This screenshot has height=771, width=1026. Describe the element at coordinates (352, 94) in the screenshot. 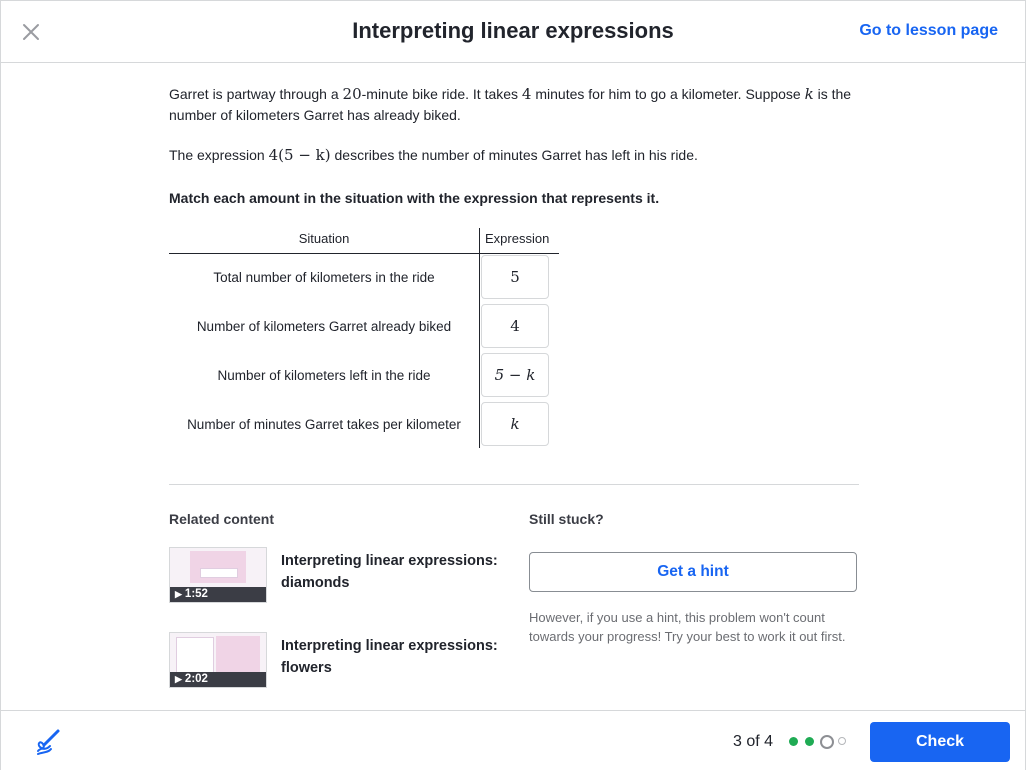

I see `math-number: 20` at that location.